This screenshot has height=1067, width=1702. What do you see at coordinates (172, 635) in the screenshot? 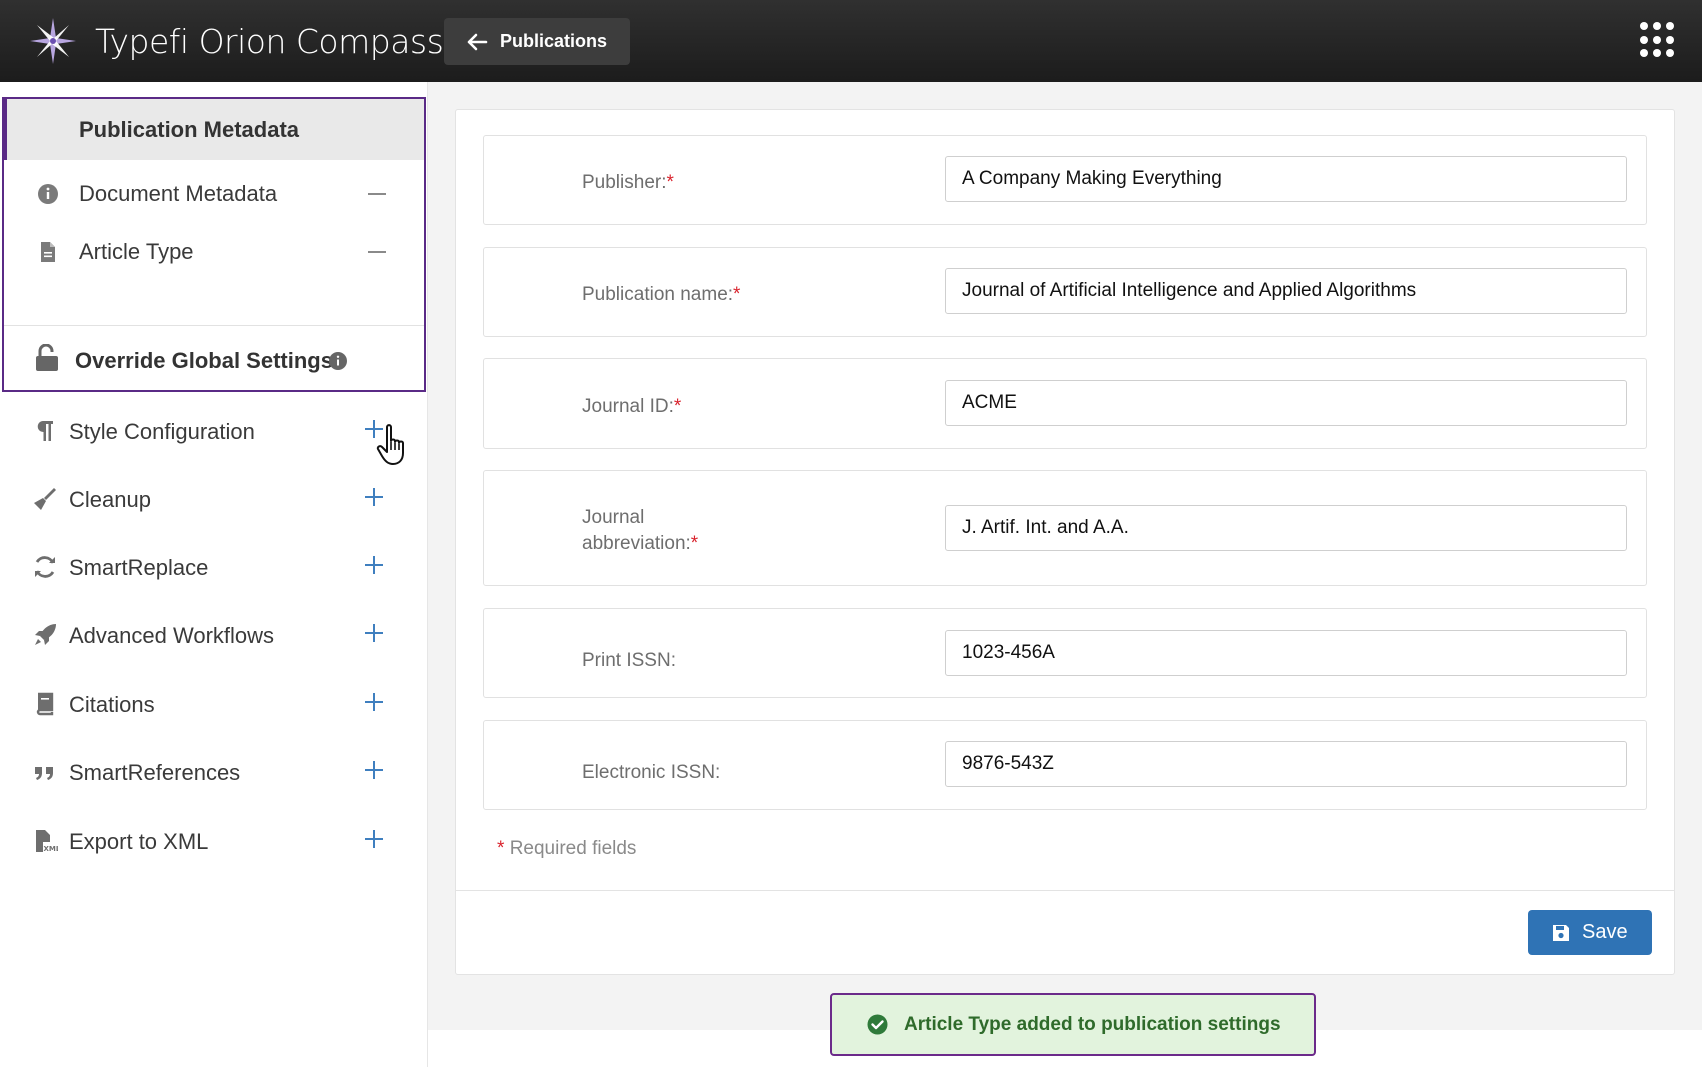
I see `sidebar-item-label: Advanced Workflows` at bounding box center [172, 635].